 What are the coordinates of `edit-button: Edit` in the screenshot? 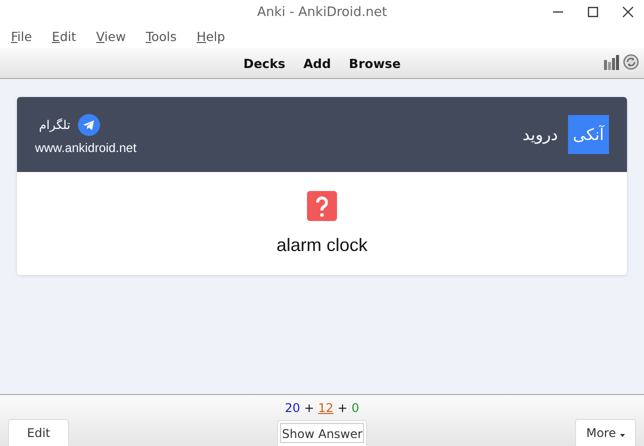 It's located at (39, 432).